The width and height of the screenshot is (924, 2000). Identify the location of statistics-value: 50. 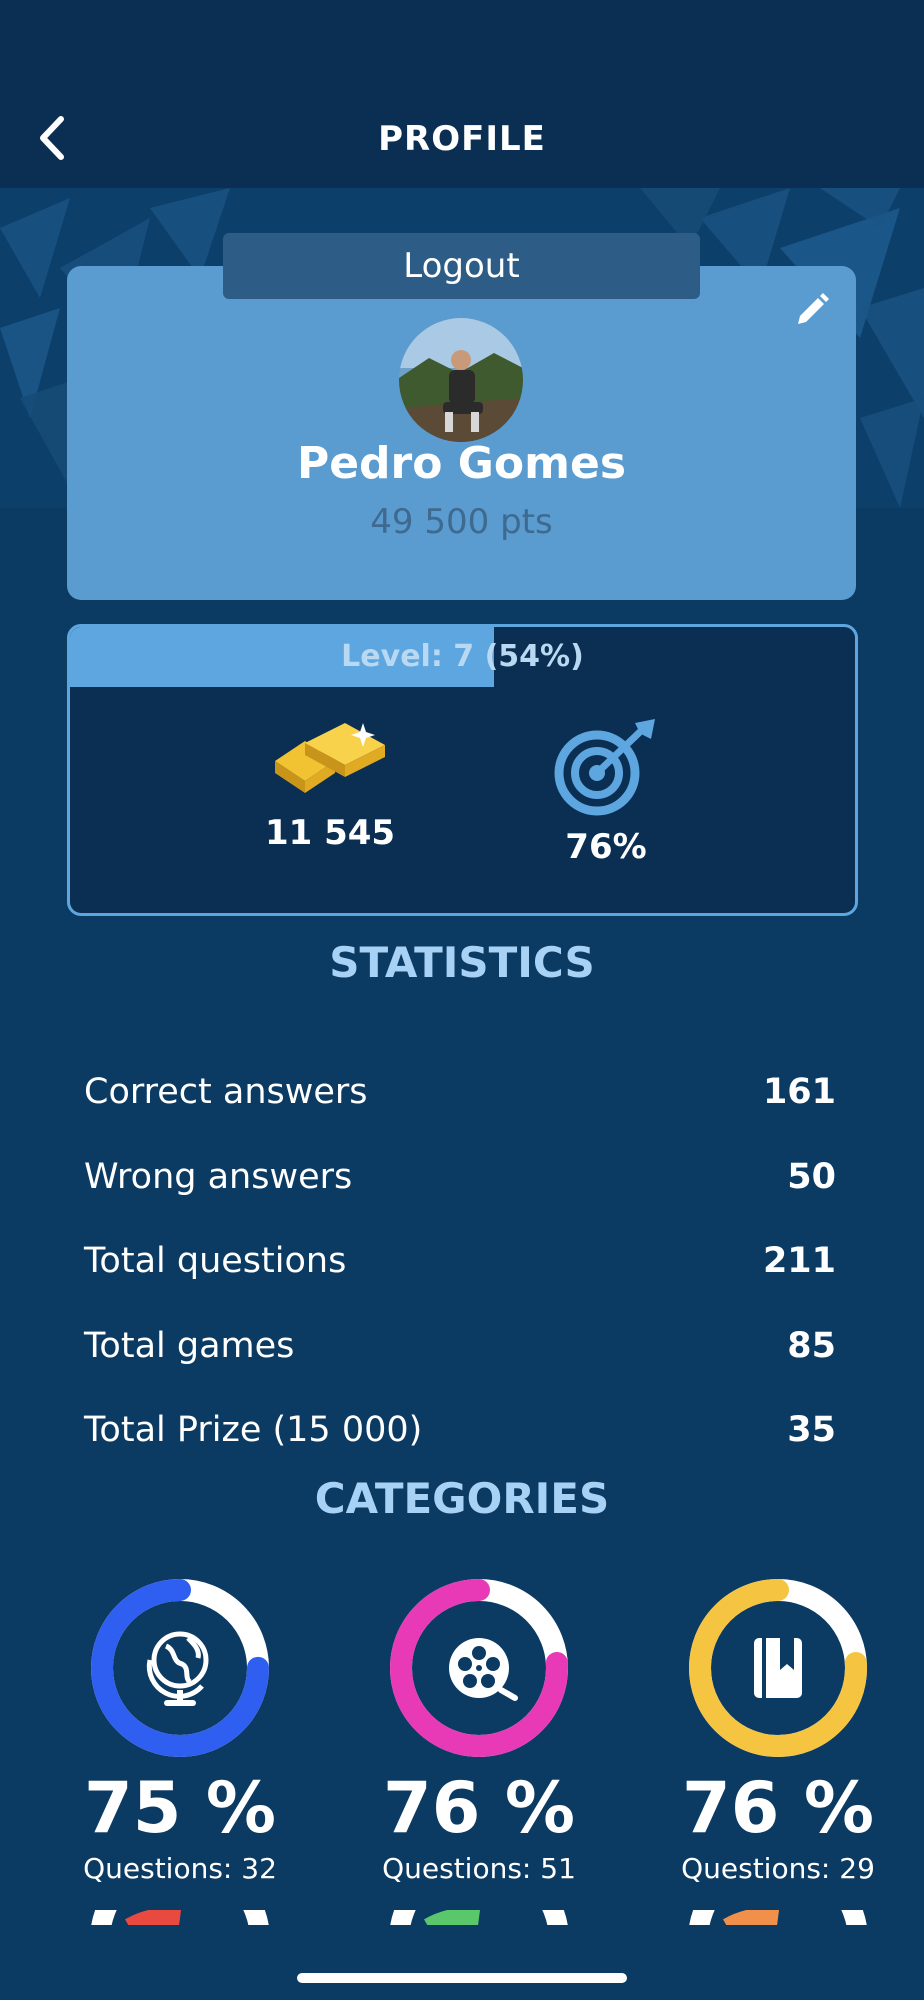
(811, 1176).